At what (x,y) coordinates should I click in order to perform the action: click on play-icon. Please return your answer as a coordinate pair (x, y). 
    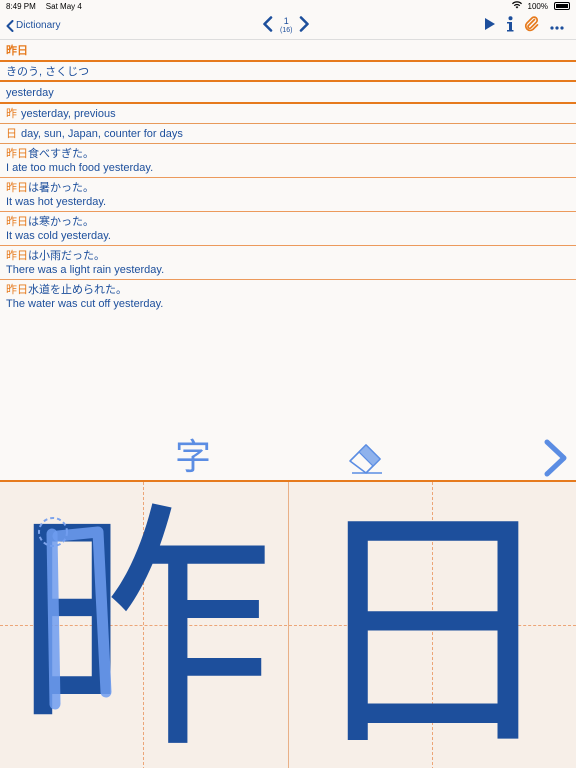
    Looking at the image, I should click on (490, 23).